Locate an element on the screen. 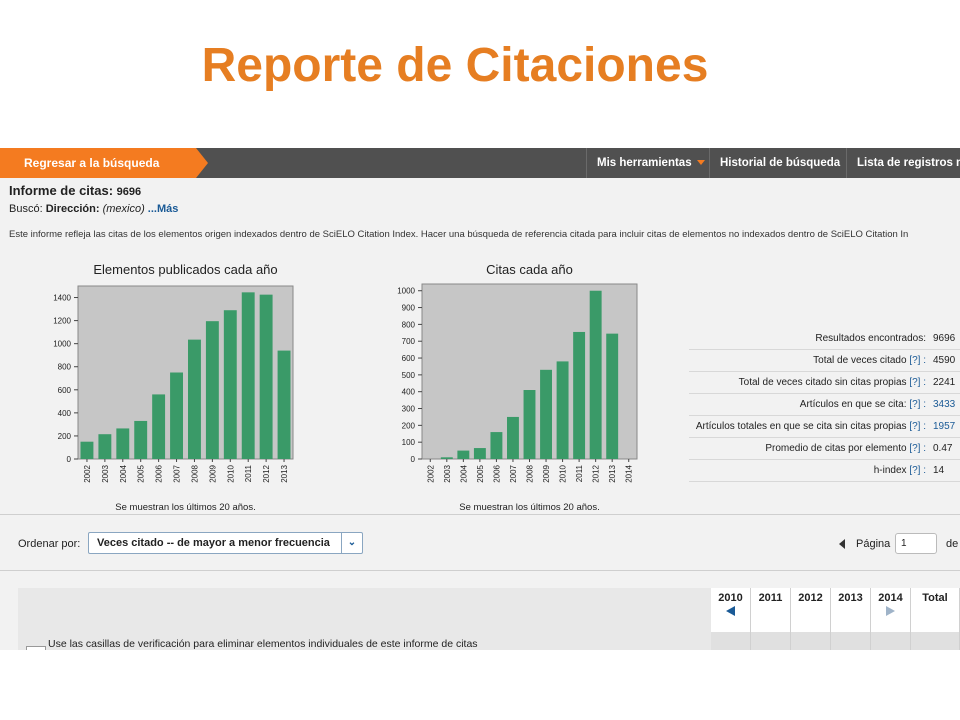  search-history-menu: Historial de búsqueda is located at coordinates (779, 163).